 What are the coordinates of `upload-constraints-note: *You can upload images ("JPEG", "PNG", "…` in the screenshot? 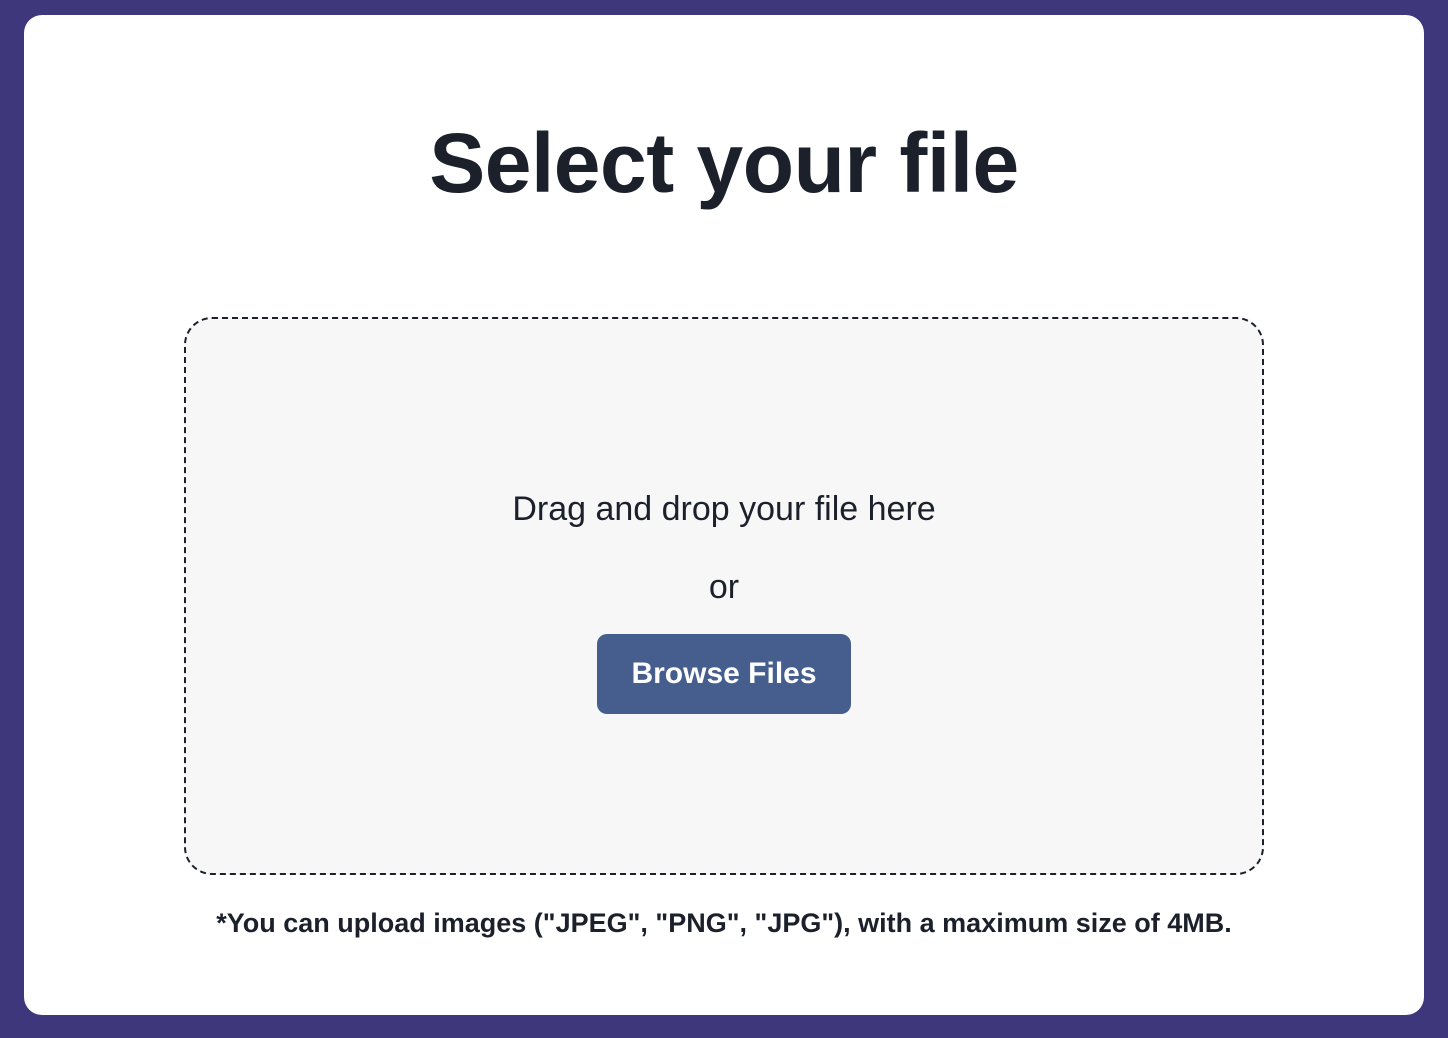 It's located at (724, 923).